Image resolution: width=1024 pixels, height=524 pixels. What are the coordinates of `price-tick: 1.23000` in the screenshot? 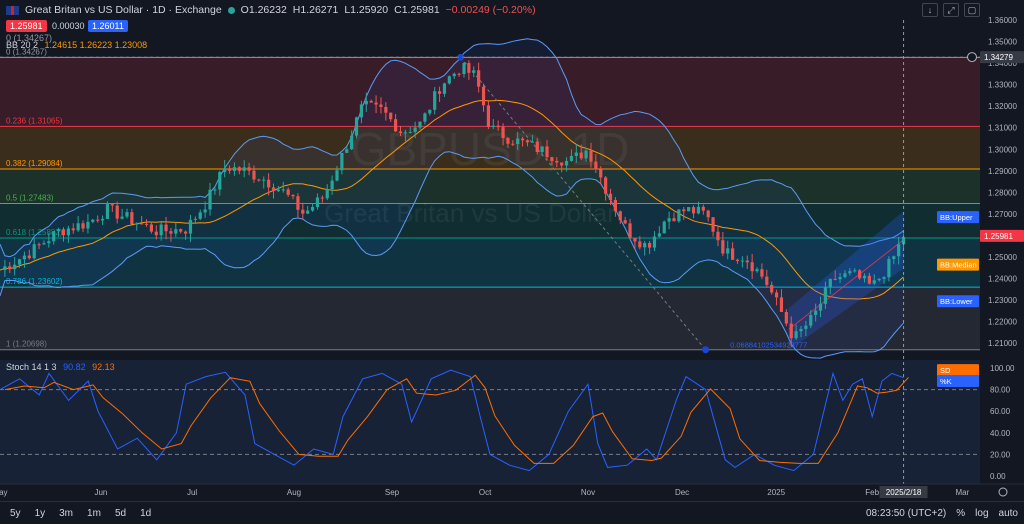 It's located at (1002, 300).